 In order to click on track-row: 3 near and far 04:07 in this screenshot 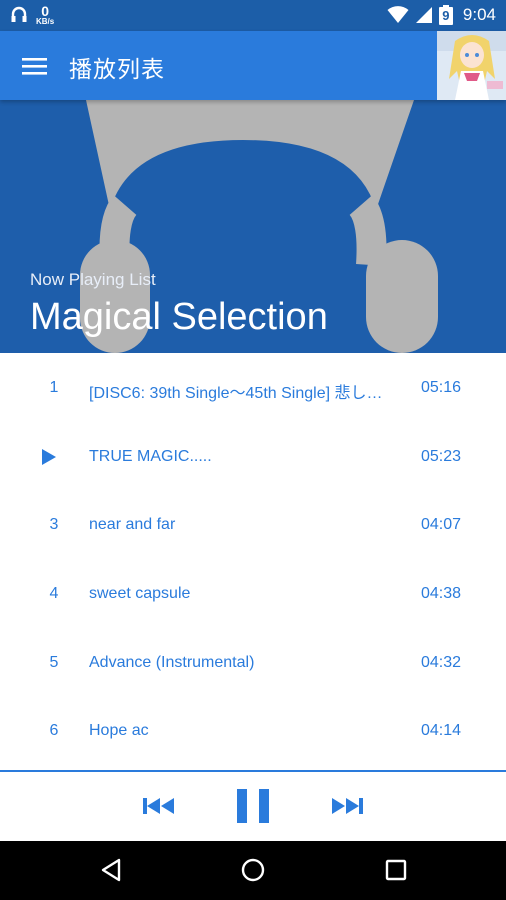, I will do `click(253, 524)`.